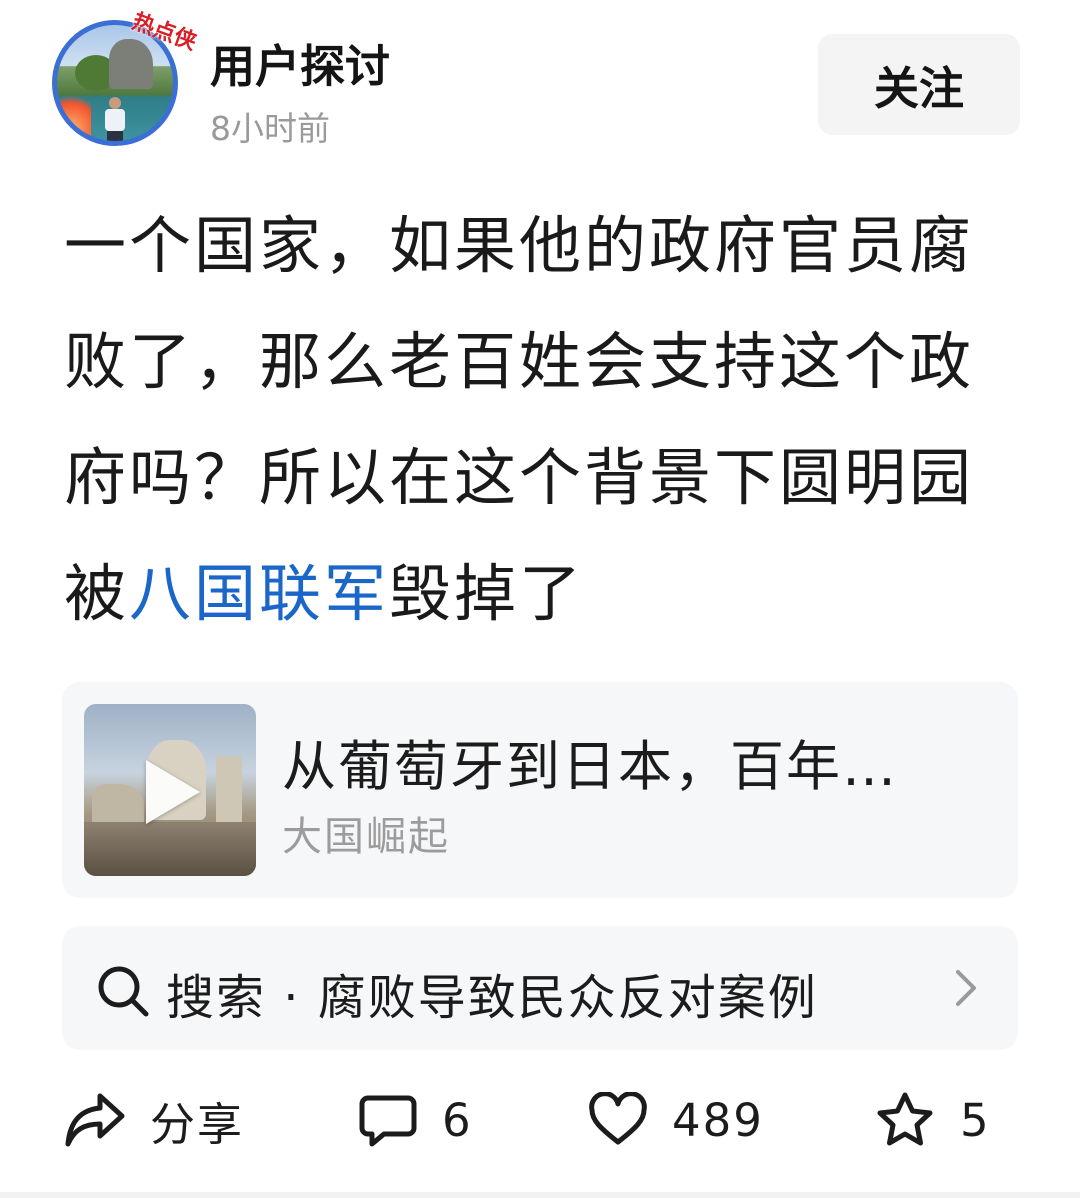  What do you see at coordinates (618, 1118) in the screenshot?
I see `heart-icon` at bounding box center [618, 1118].